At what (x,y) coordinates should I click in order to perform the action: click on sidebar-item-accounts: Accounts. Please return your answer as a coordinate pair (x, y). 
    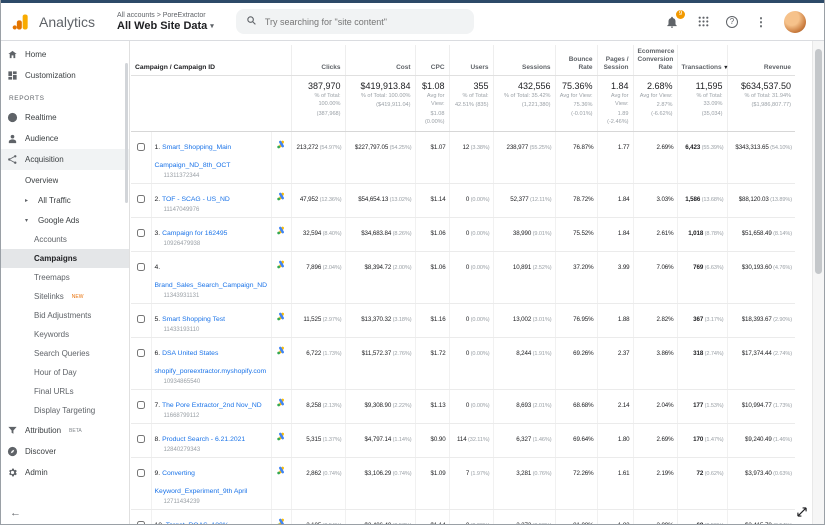
    Looking at the image, I should click on (65, 239).